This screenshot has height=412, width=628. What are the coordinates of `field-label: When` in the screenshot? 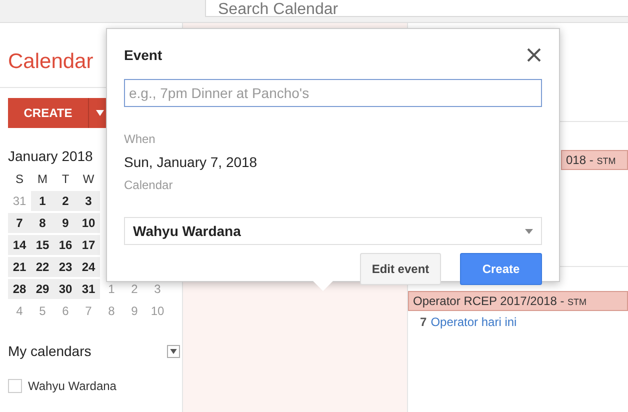 It's located at (140, 139).